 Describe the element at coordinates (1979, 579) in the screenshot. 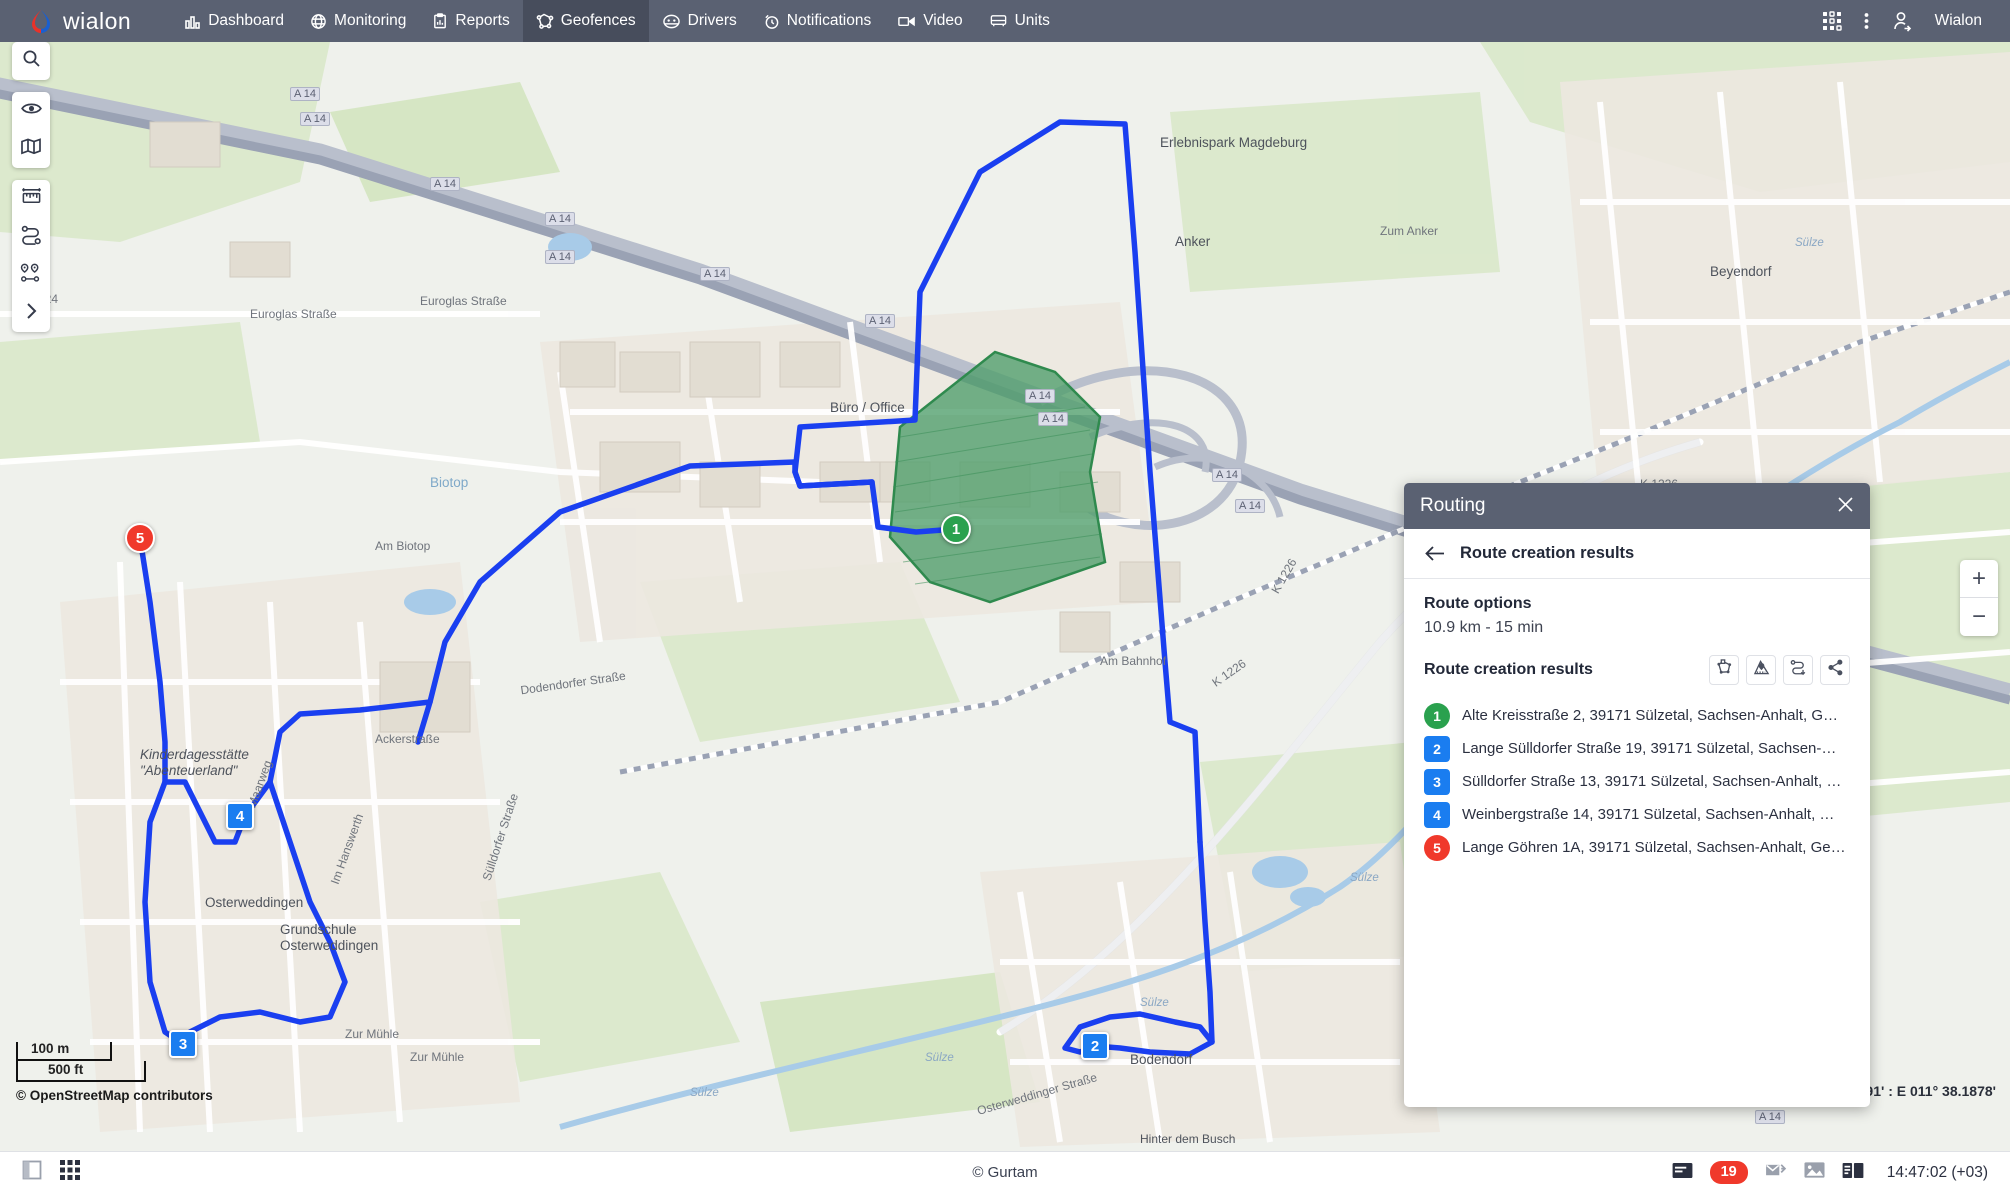

I see `zoom-in-button: +` at that location.